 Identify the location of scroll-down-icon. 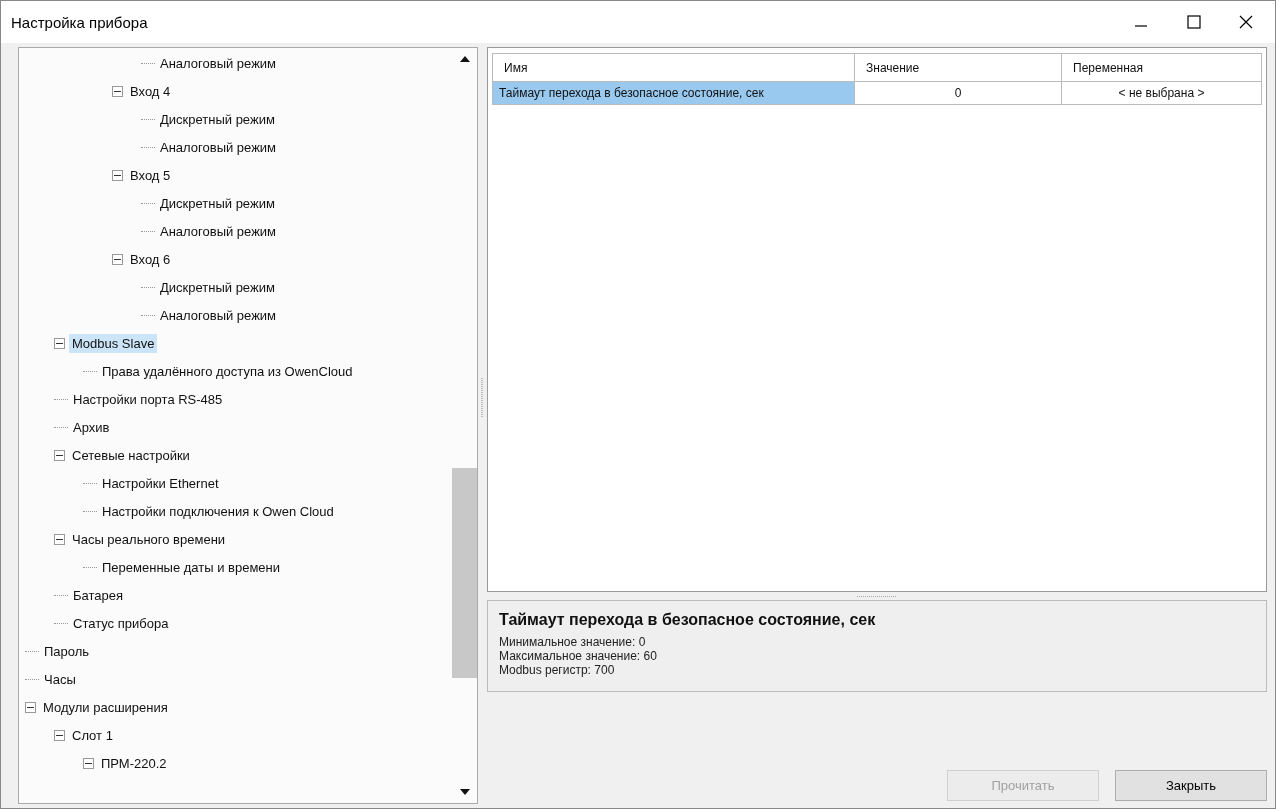
(464, 792).